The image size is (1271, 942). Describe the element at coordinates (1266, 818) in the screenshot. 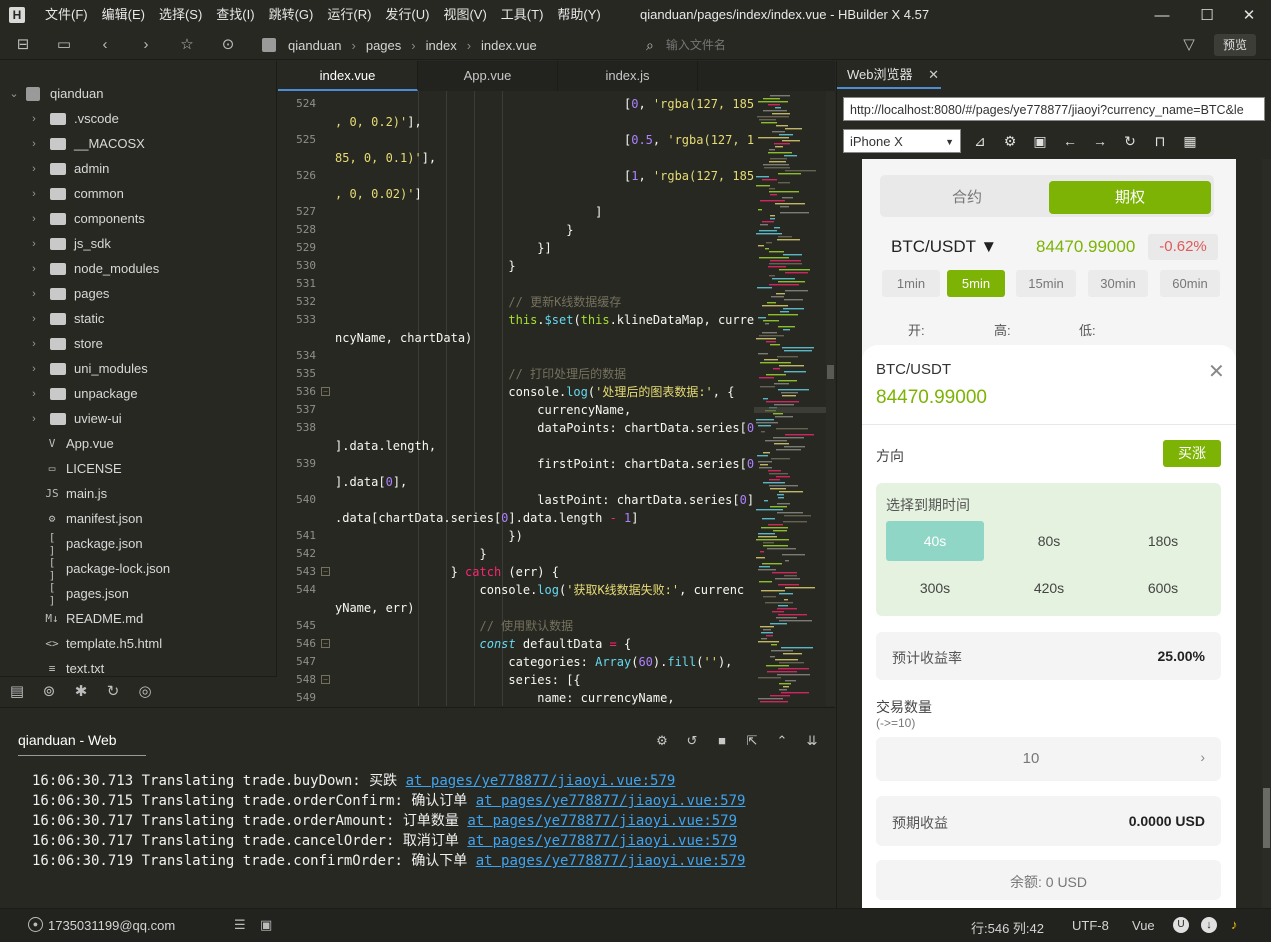

I see `browser-scroll-thumb` at that location.